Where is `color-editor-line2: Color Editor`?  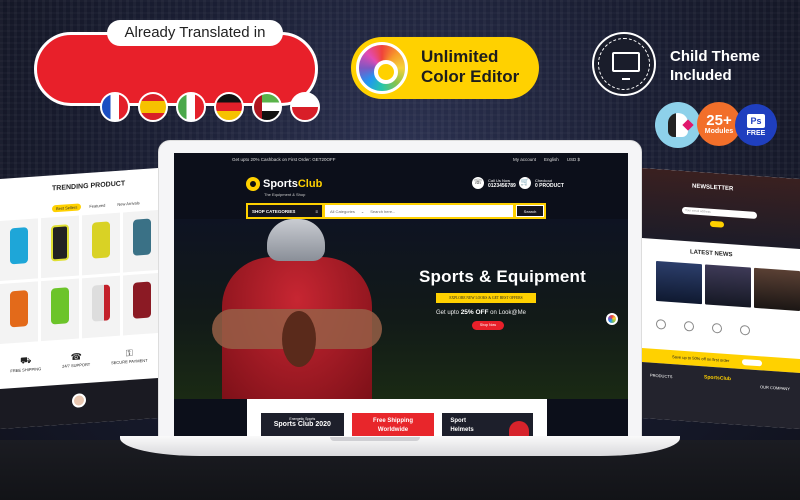 color-editor-line2: Color Editor is located at coordinates (470, 76).